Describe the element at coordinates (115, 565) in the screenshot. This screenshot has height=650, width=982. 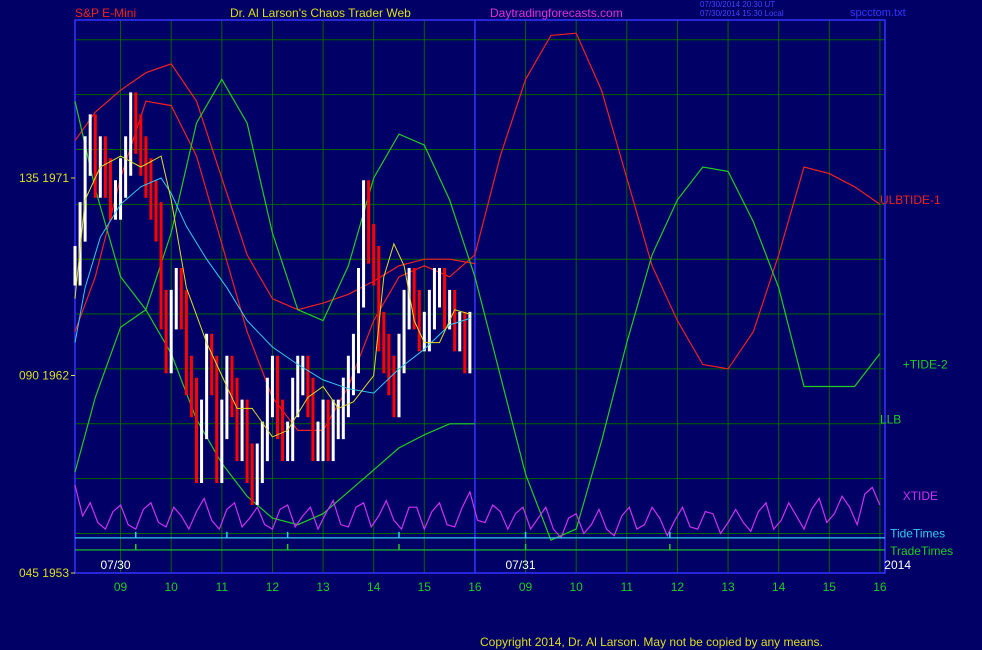
I see `date-label-0: 07/30` at that location.